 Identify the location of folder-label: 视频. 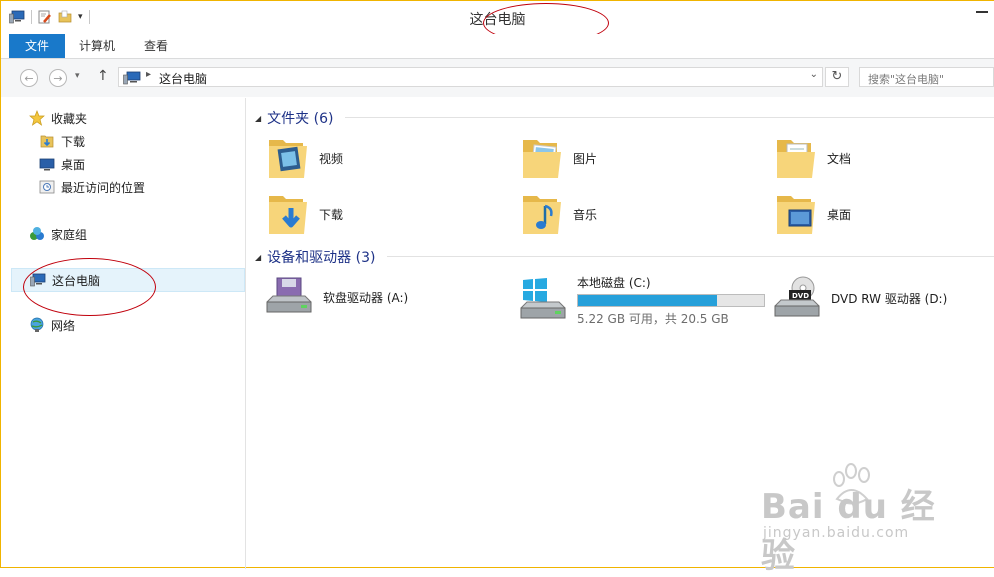
(331, 158).